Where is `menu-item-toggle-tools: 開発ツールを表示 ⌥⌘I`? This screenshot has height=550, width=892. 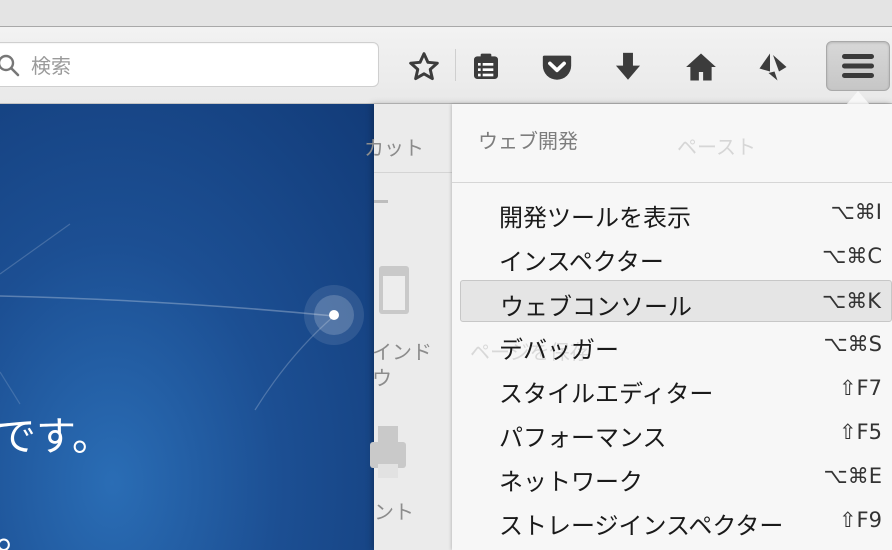
menu-item-toggle-tools: 開発ツールを表示 ⌥⌘I is located at coordinates (676, 213).